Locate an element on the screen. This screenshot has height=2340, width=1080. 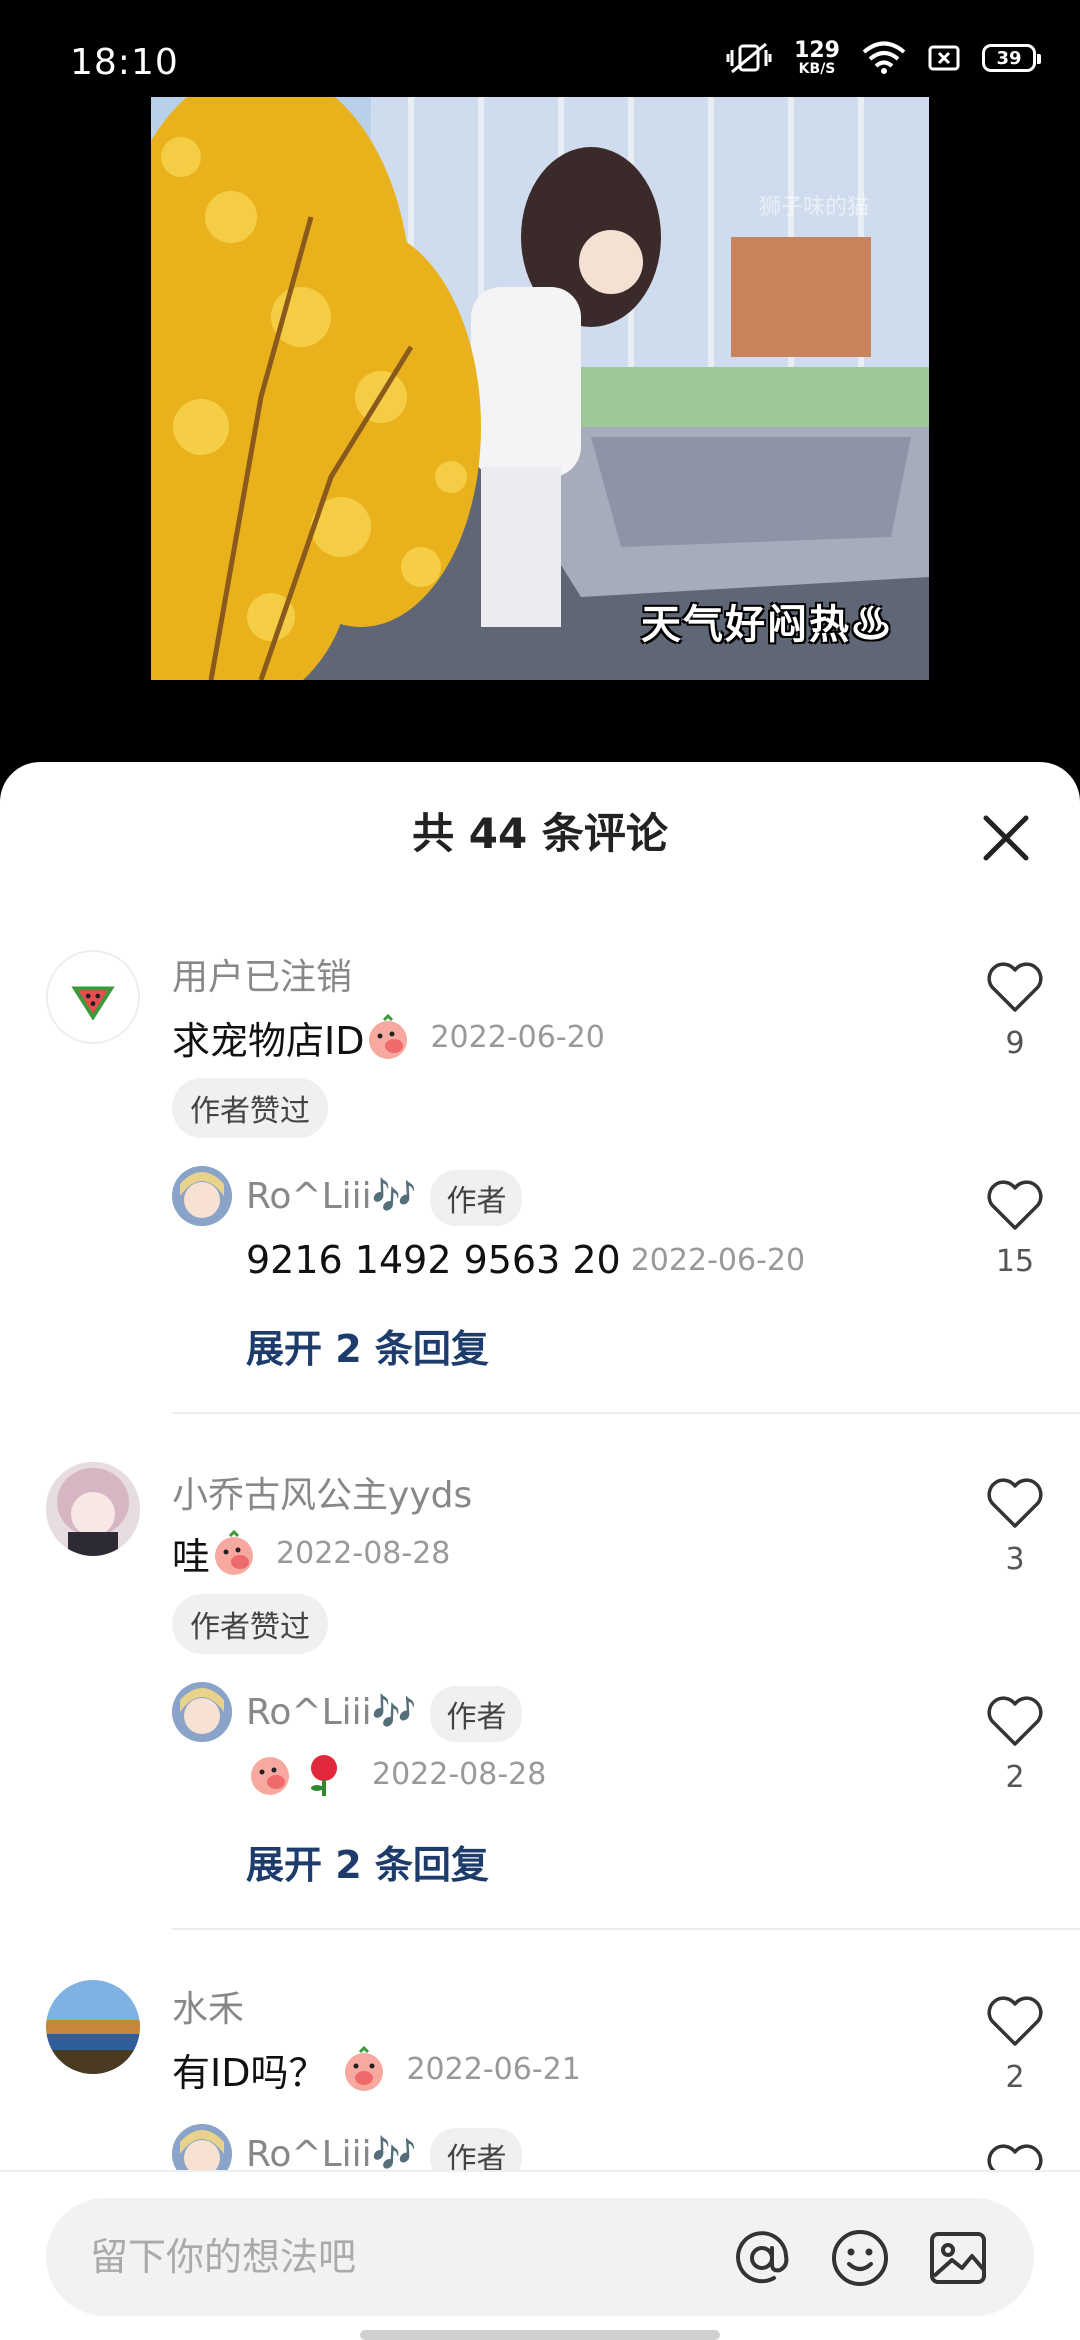
landscape-avatar-icon is located at coordinates (93, 2027).